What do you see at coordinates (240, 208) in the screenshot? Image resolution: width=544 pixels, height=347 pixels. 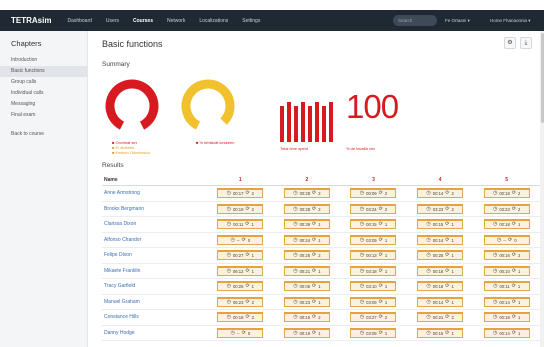 I see `result-cell: ◷ 00:19 ⟳ 2` at bounding box center [240, 208].